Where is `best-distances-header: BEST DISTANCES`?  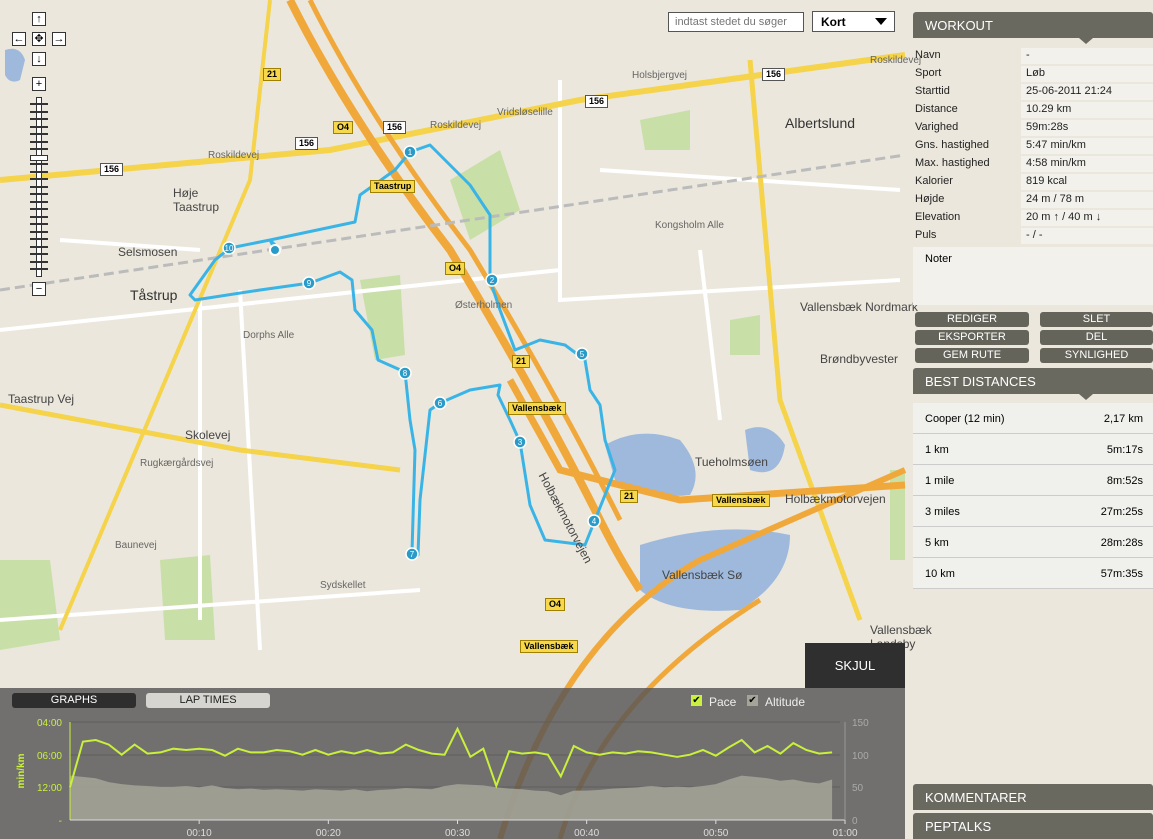 best-distances-header: BEST DISTANCES is located at coordinates (1033, 384).